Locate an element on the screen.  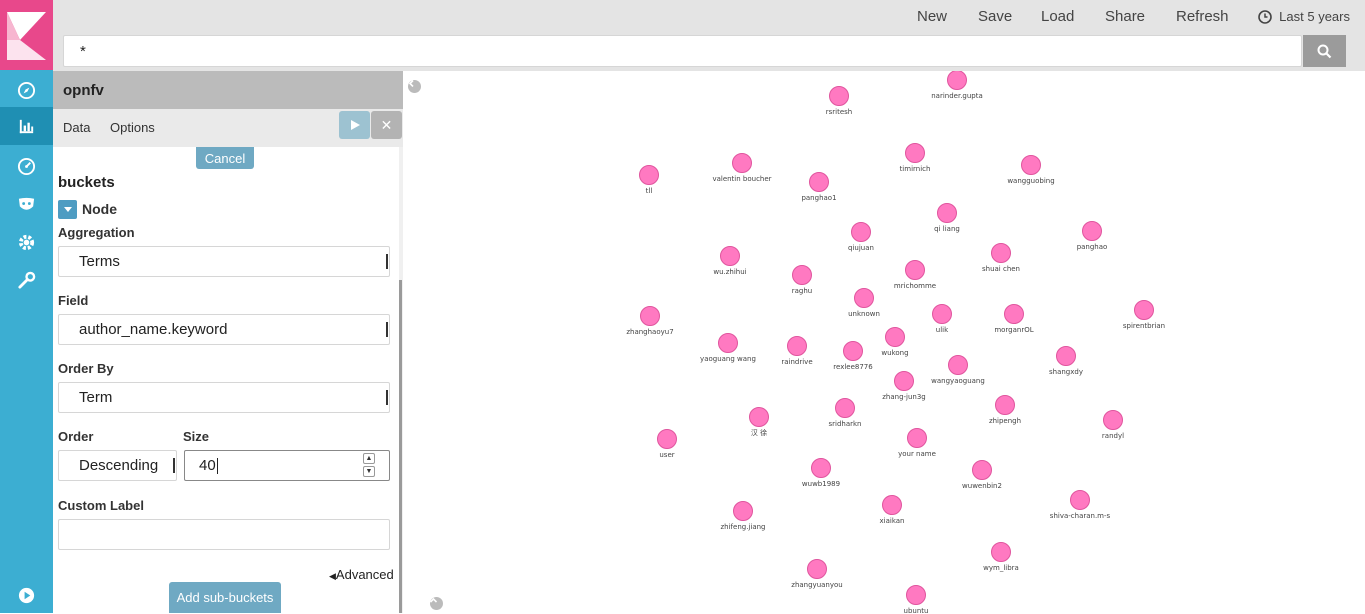
node-toggle-button is located at coordinates (67, 209).